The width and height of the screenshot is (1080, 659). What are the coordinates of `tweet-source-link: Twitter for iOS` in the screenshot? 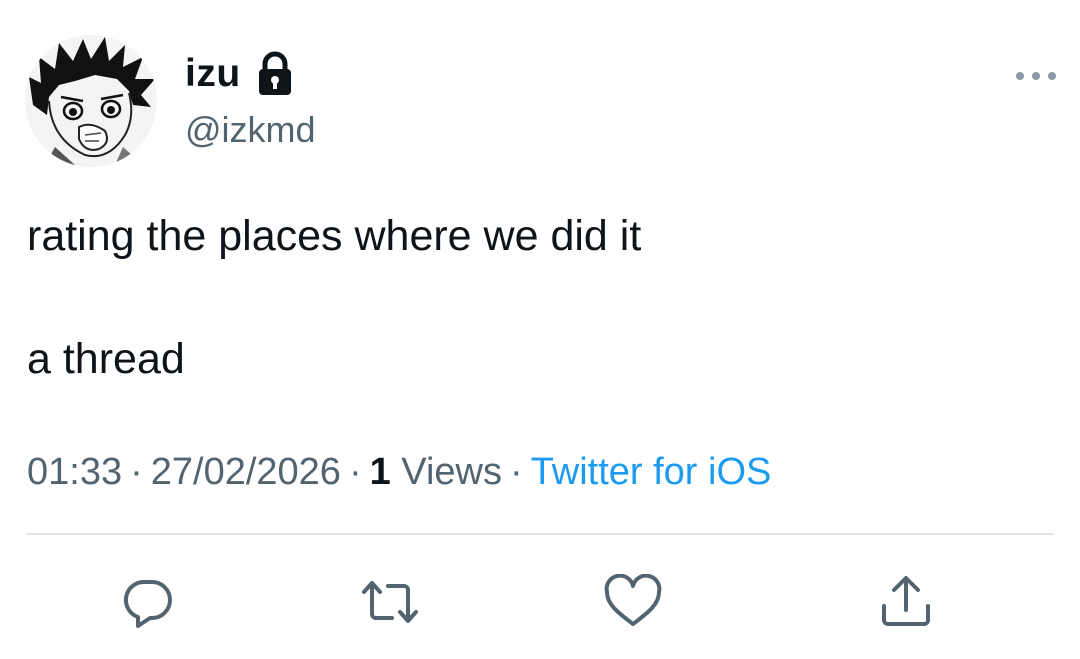 It's located at (651, 472).